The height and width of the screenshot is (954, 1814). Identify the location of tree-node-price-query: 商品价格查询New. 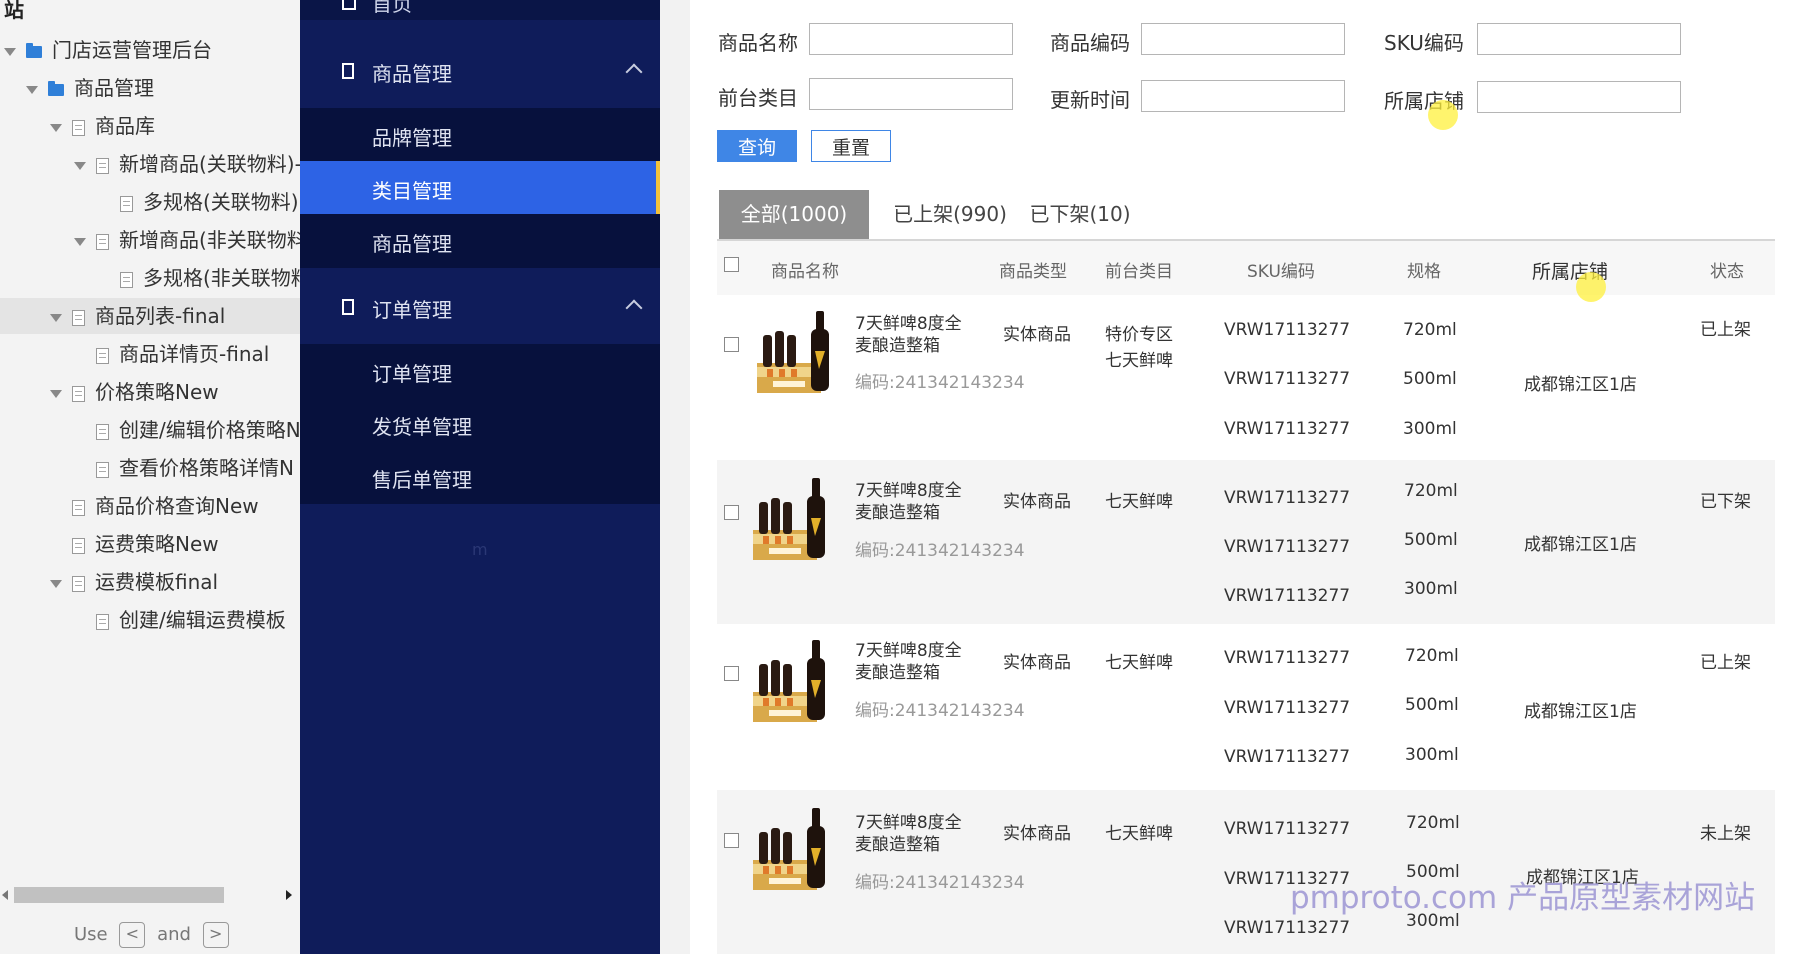
(154, 506).